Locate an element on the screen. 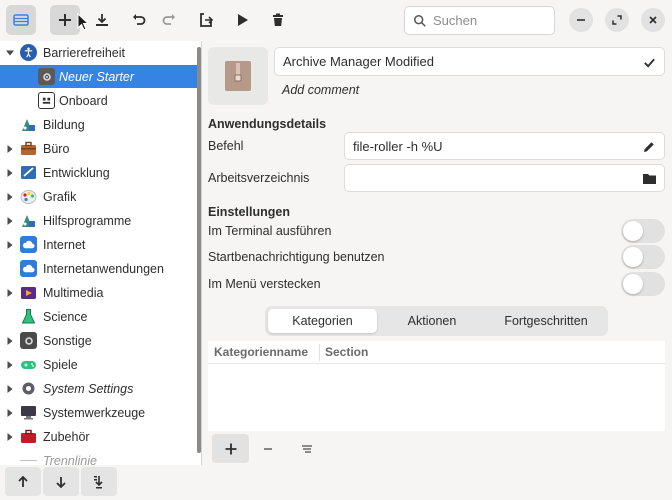 The width and height of the screenshot is (672, 500). toolbar: Suchen is located at coordinates (336, 20).